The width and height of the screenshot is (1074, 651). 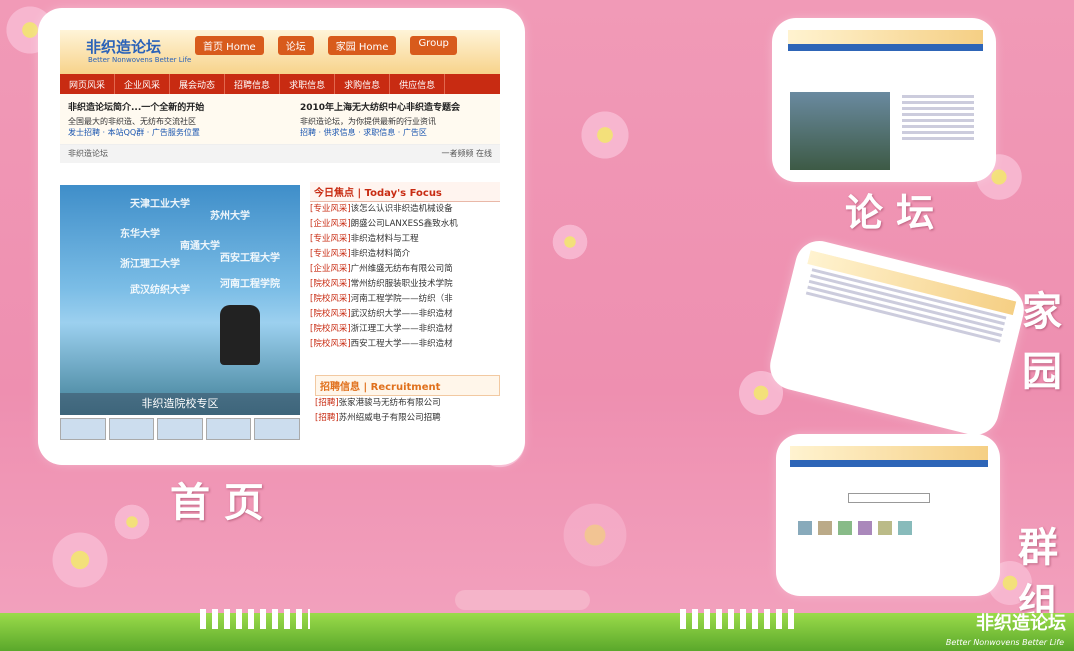 What do you see at coordinates (418, 84) in the screenshot?
I see `nav-item: 供应信息` at bounding box center [418, 84].